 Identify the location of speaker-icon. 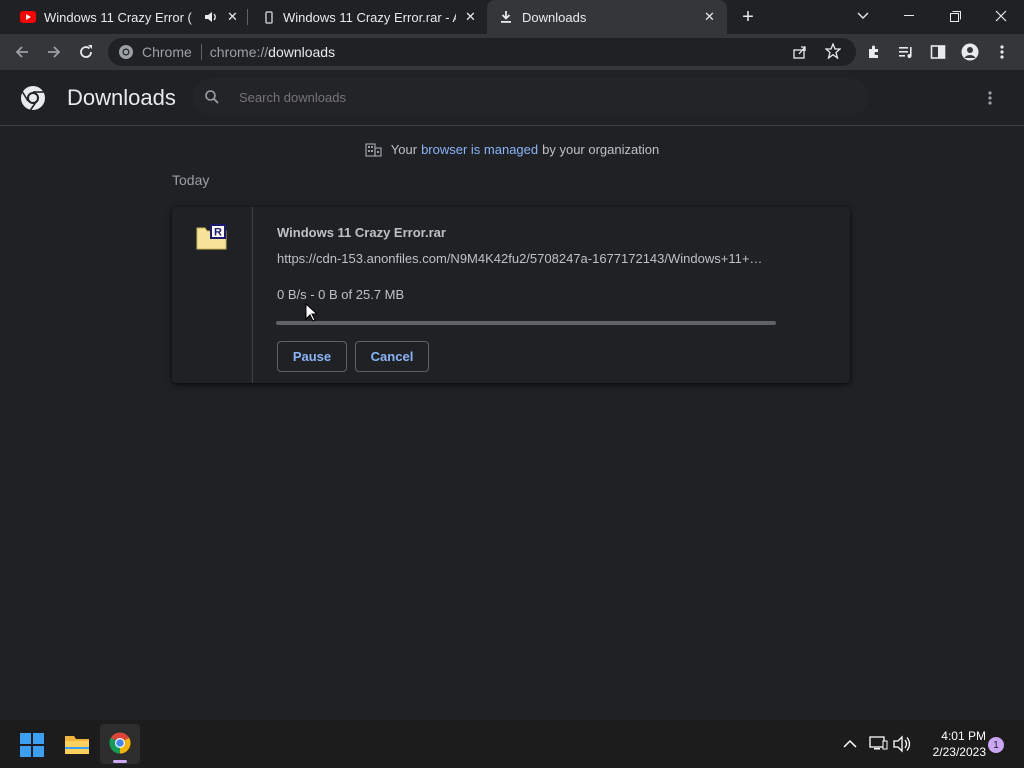
(211, 17).